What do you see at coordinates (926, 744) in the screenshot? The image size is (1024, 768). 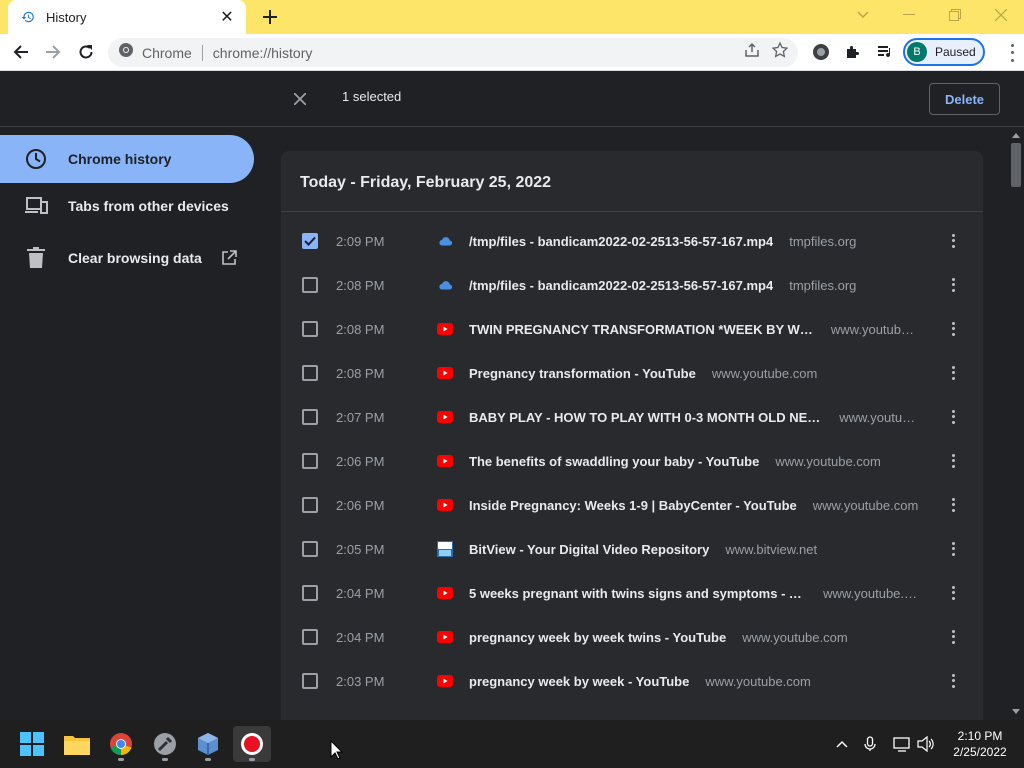 I see `volume-icon` at bounding box center [926, 744].